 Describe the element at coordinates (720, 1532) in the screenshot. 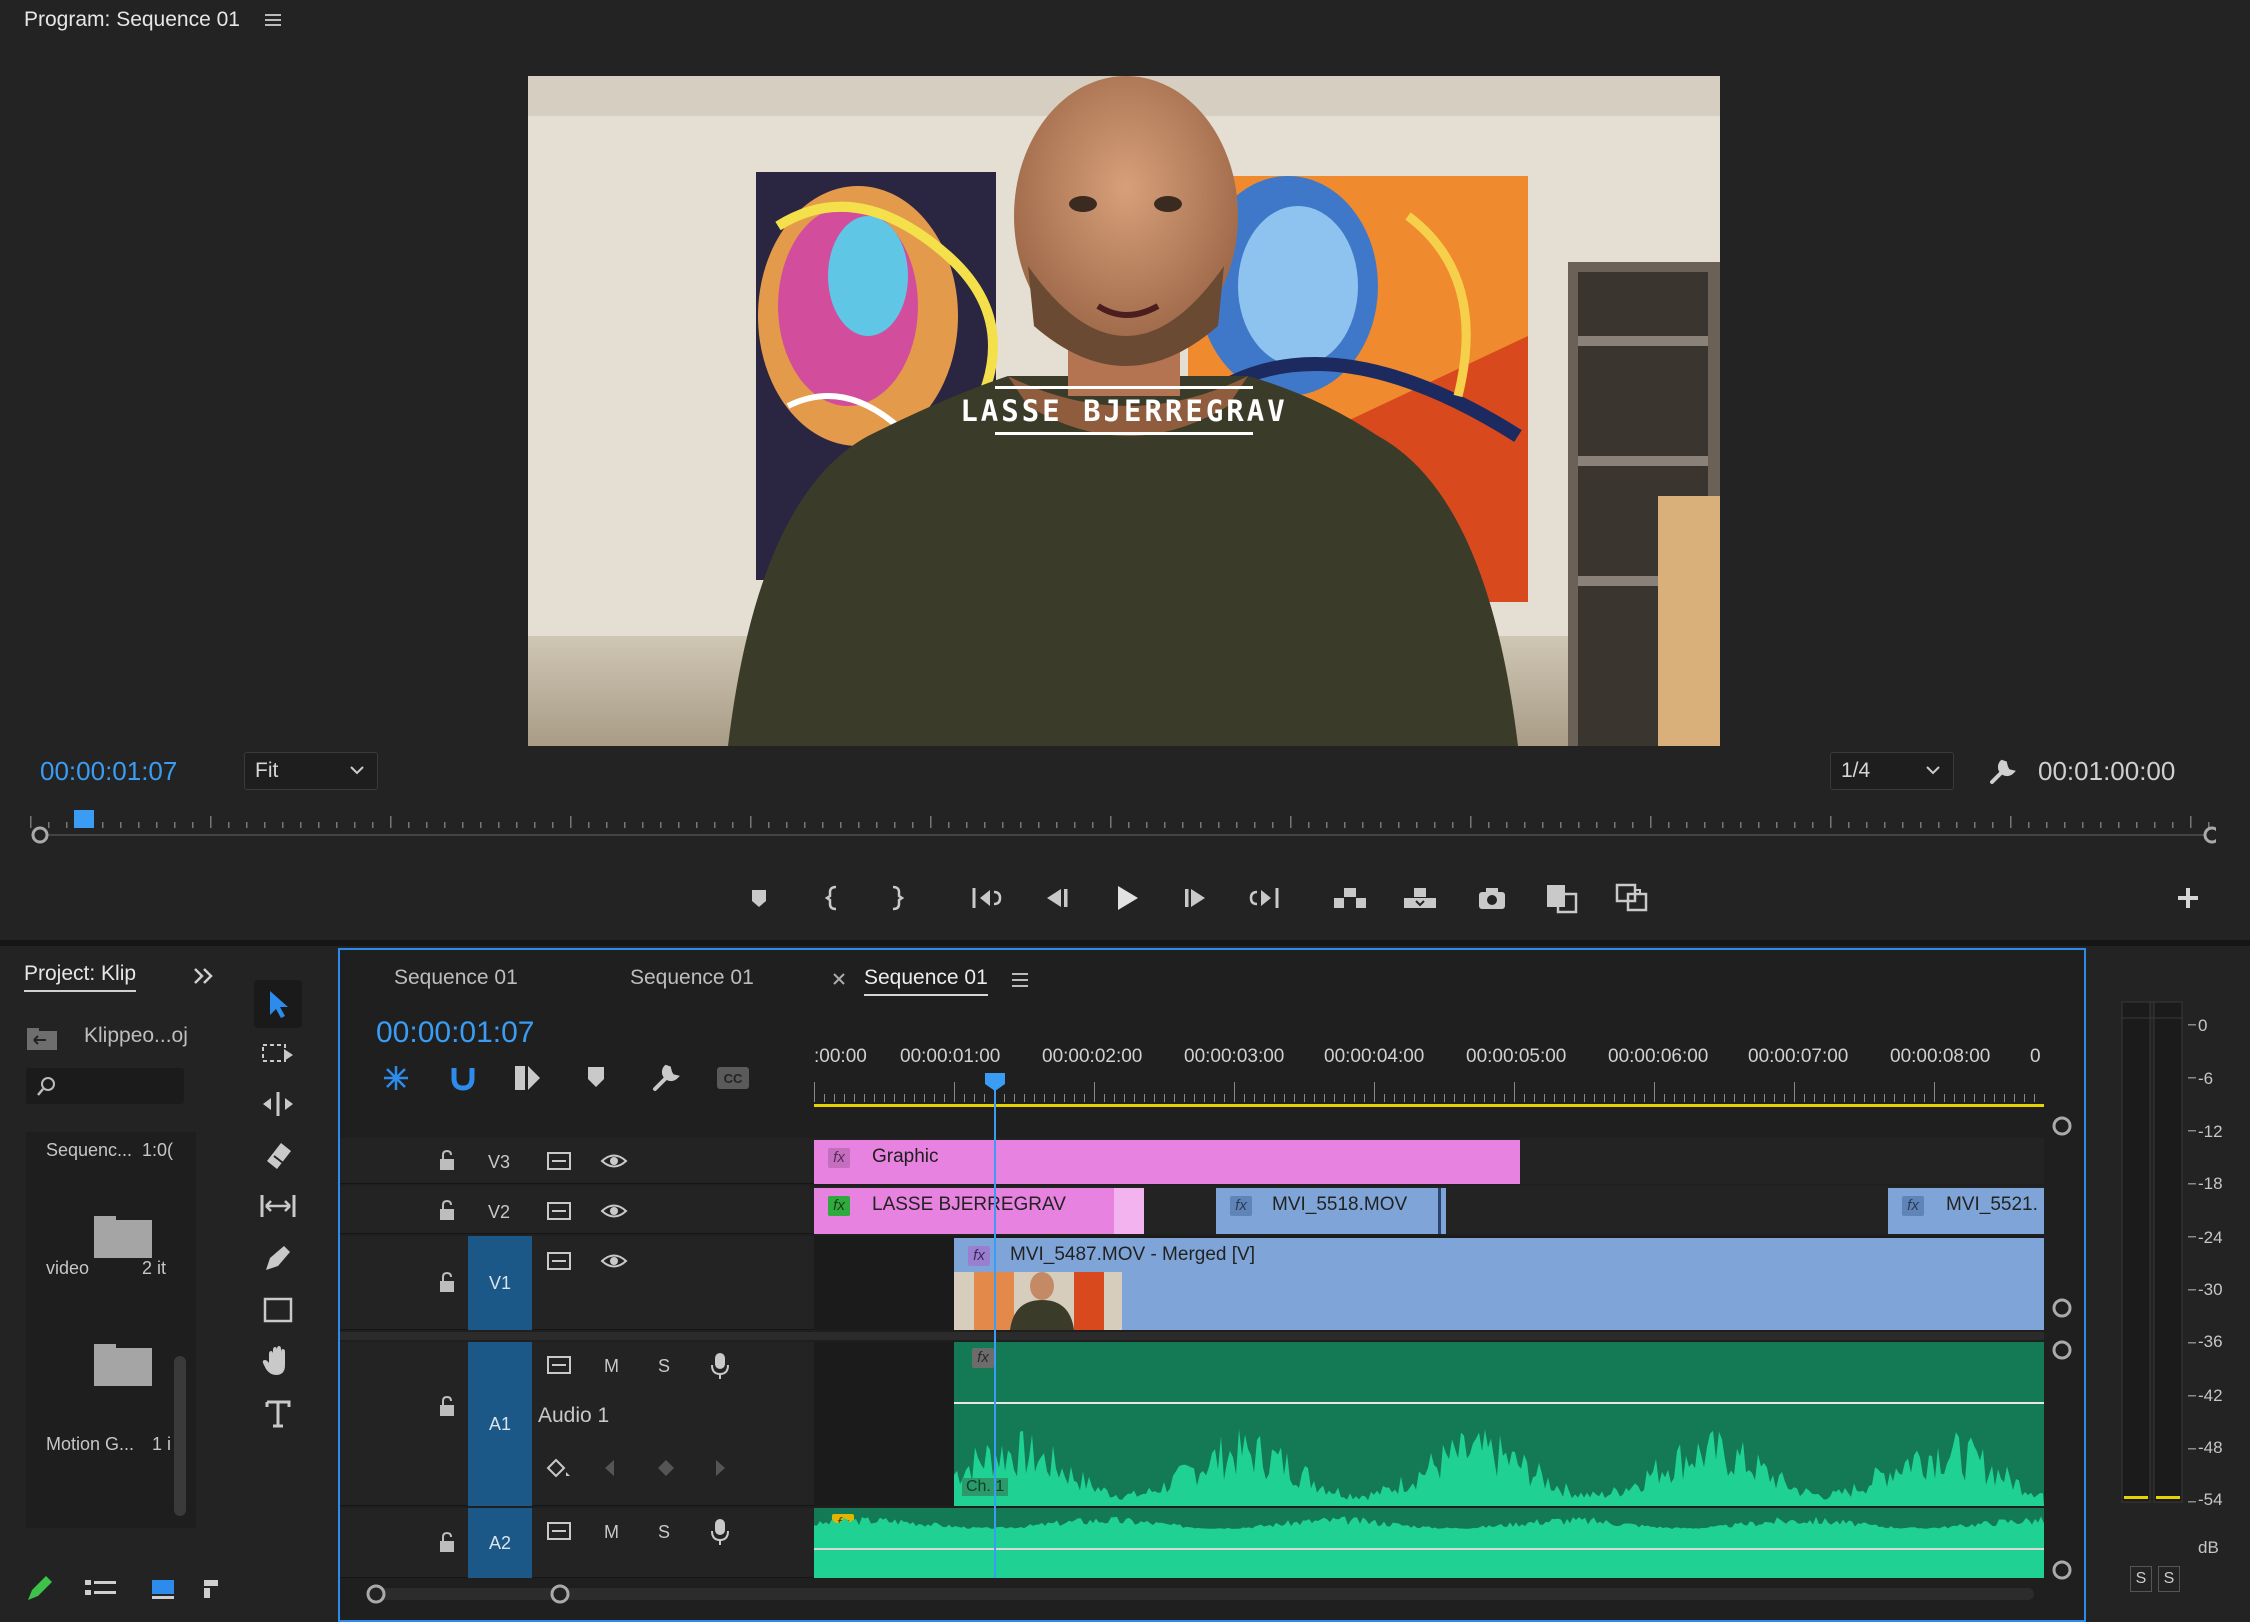

I see `microphone-icon` at that location.